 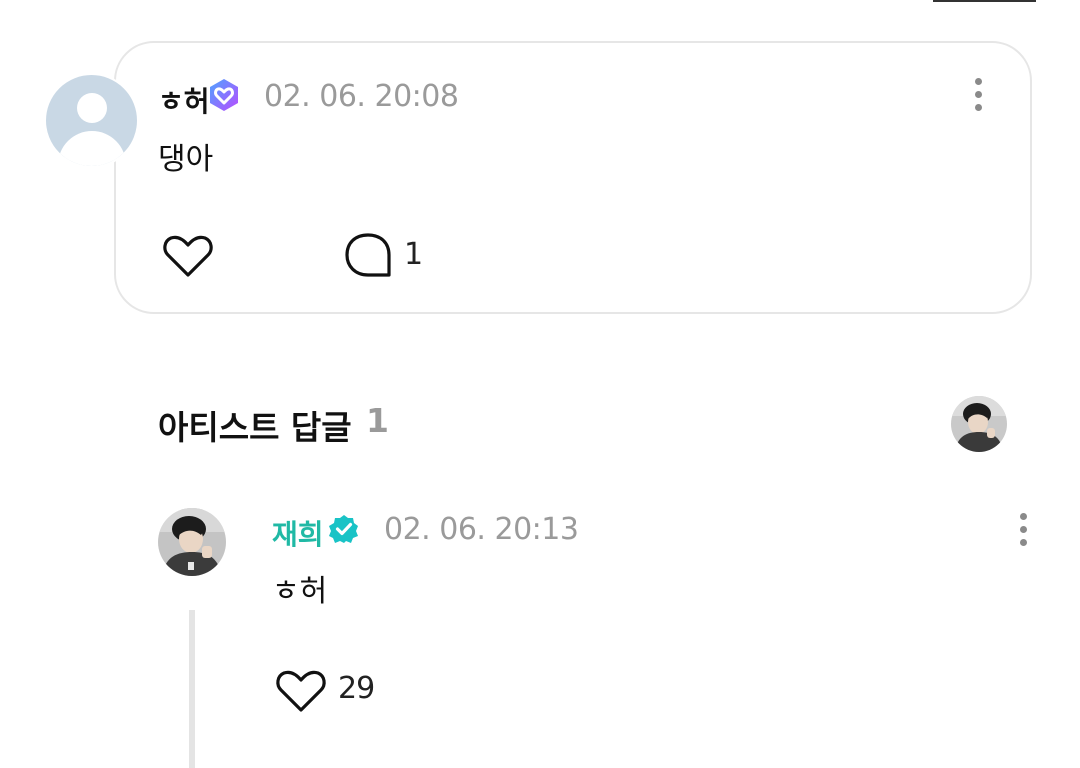 I want to click on artist-avatar-small, so click(x=979, y=424).